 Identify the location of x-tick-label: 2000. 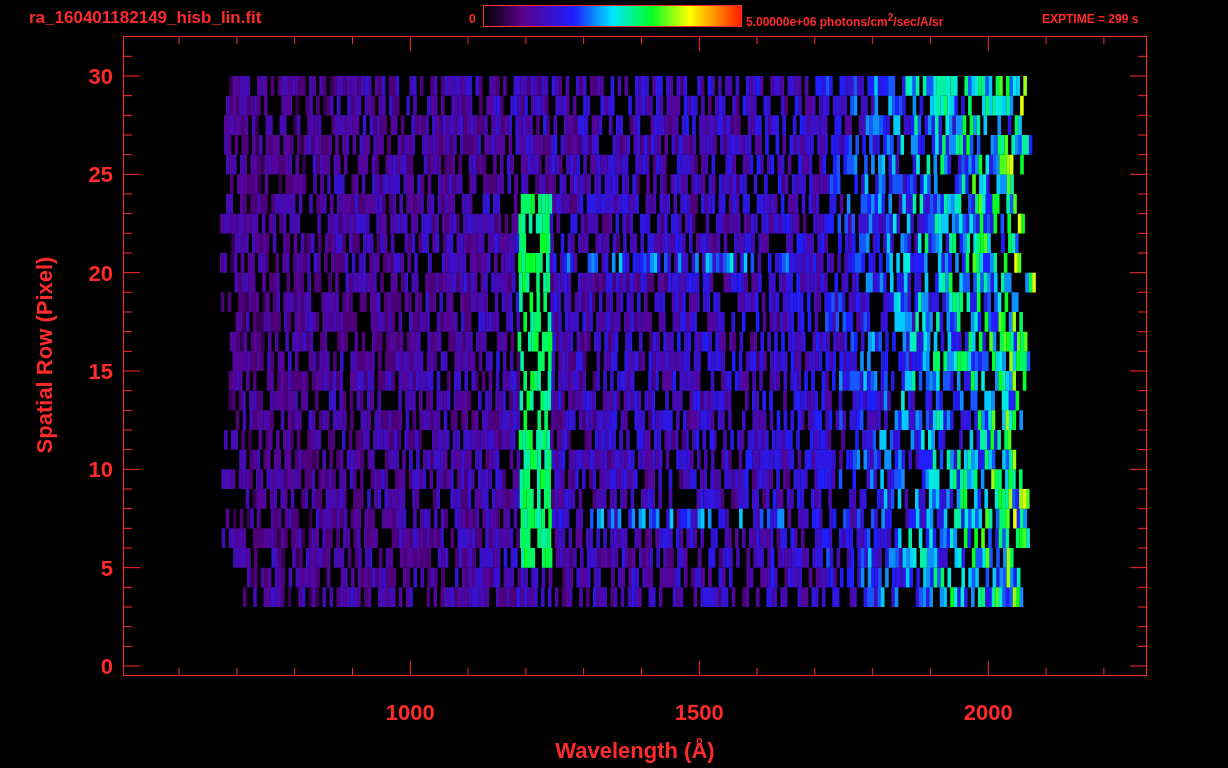
(988, 712).